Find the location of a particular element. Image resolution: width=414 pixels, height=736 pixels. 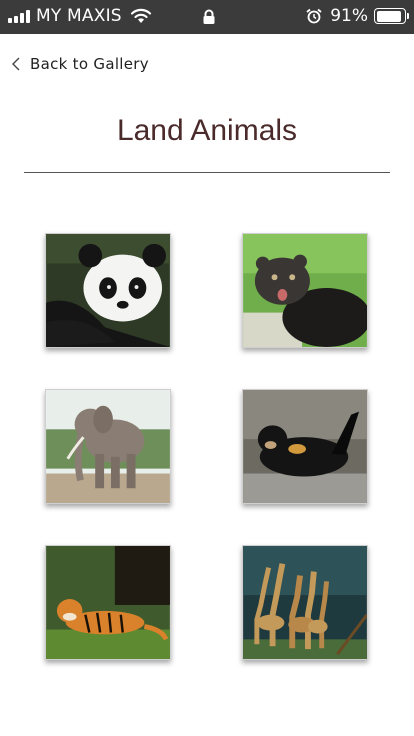

gallery-tile-sun-bear is located at coordinates (305, 446).